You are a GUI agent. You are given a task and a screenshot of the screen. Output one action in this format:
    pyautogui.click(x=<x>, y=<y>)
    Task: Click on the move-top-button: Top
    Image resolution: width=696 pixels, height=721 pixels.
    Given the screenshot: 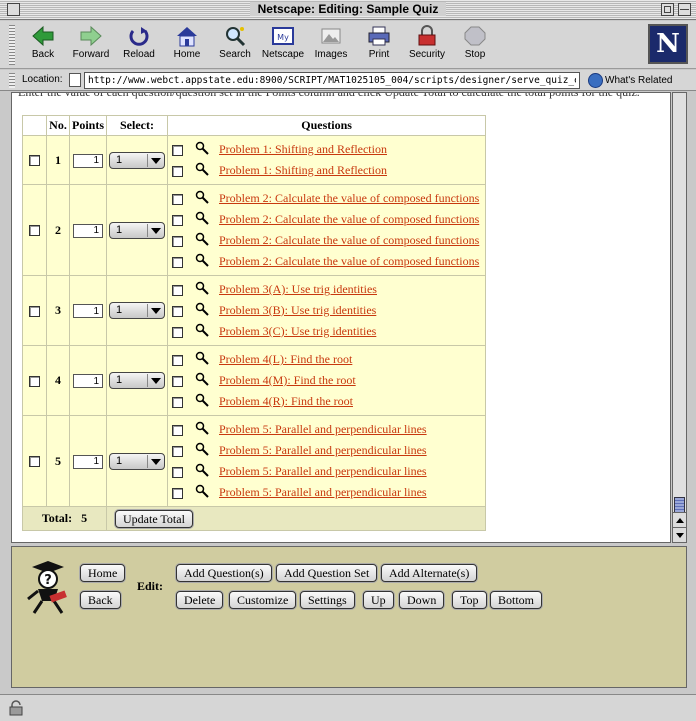 What is the action you would take?
    pyautogui.click(x=469, y=600)
    